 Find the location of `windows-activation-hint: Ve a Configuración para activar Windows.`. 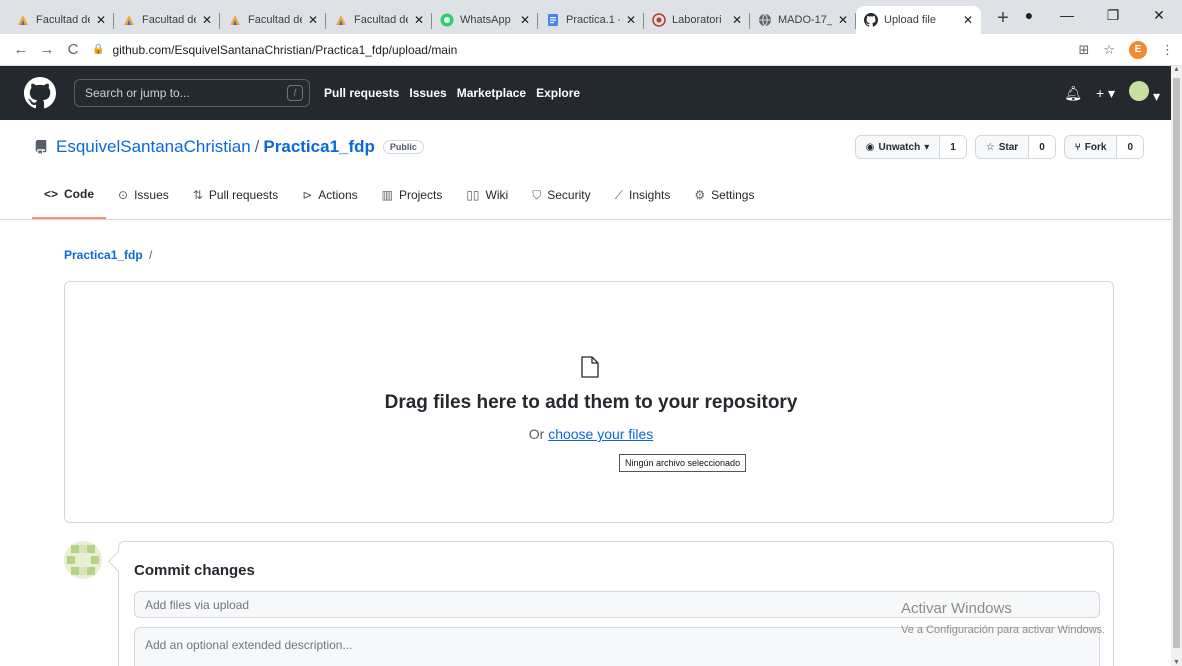

windows-activation-hint: Ve a Configuración para activar Windows. is located at coordinates (1003, 630).